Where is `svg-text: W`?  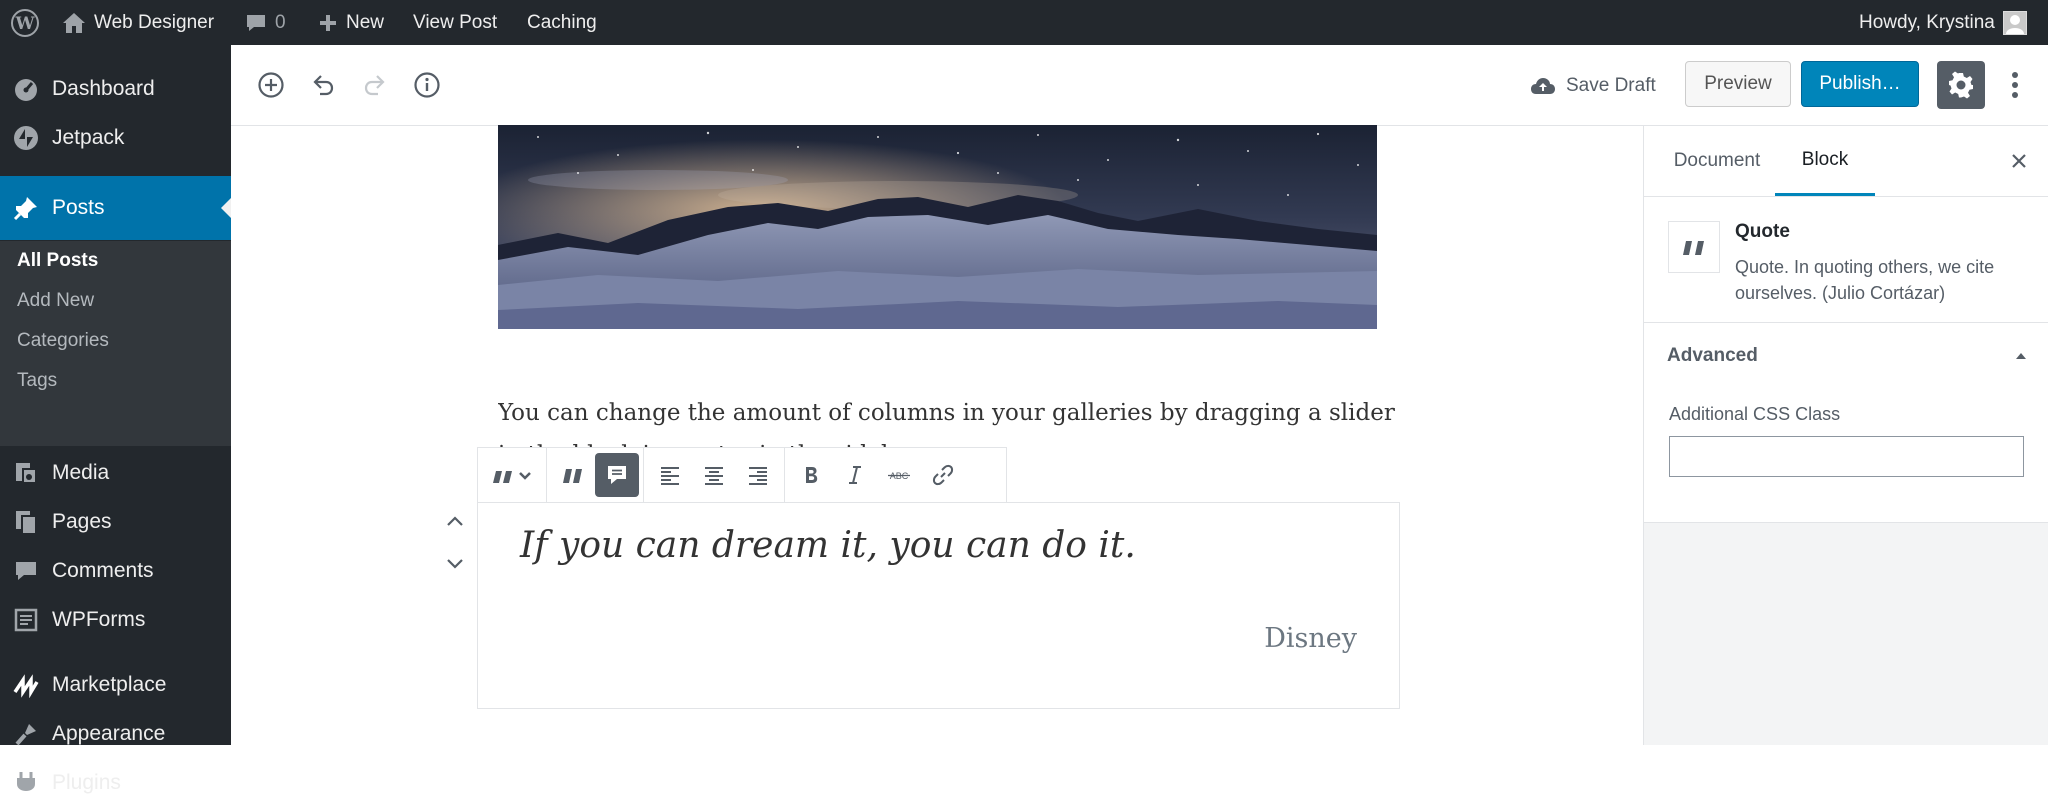 svg-text: W is located at coordinates (24, 24).